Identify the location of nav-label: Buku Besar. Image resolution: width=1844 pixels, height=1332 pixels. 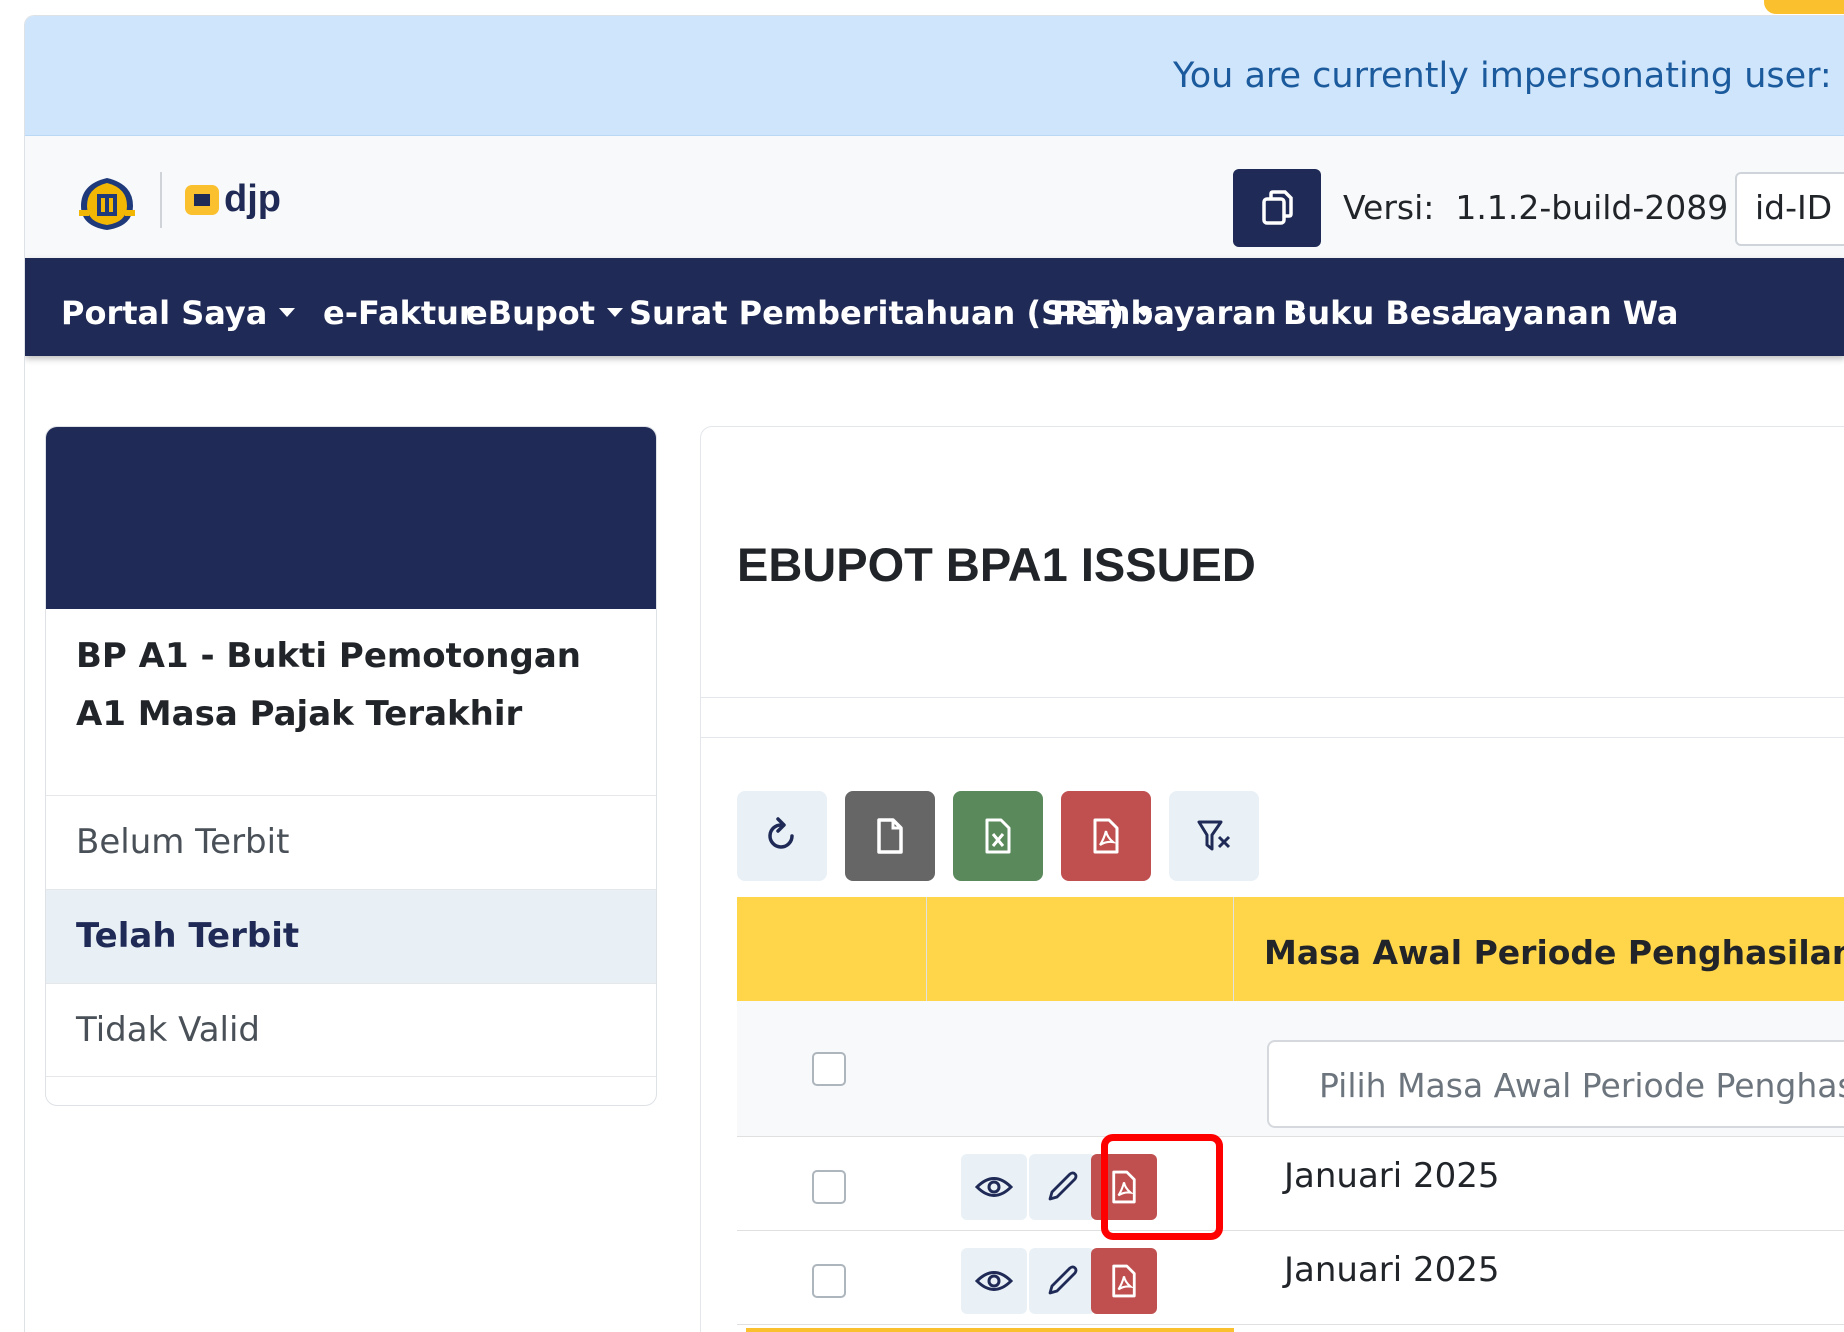
(1385, 313).